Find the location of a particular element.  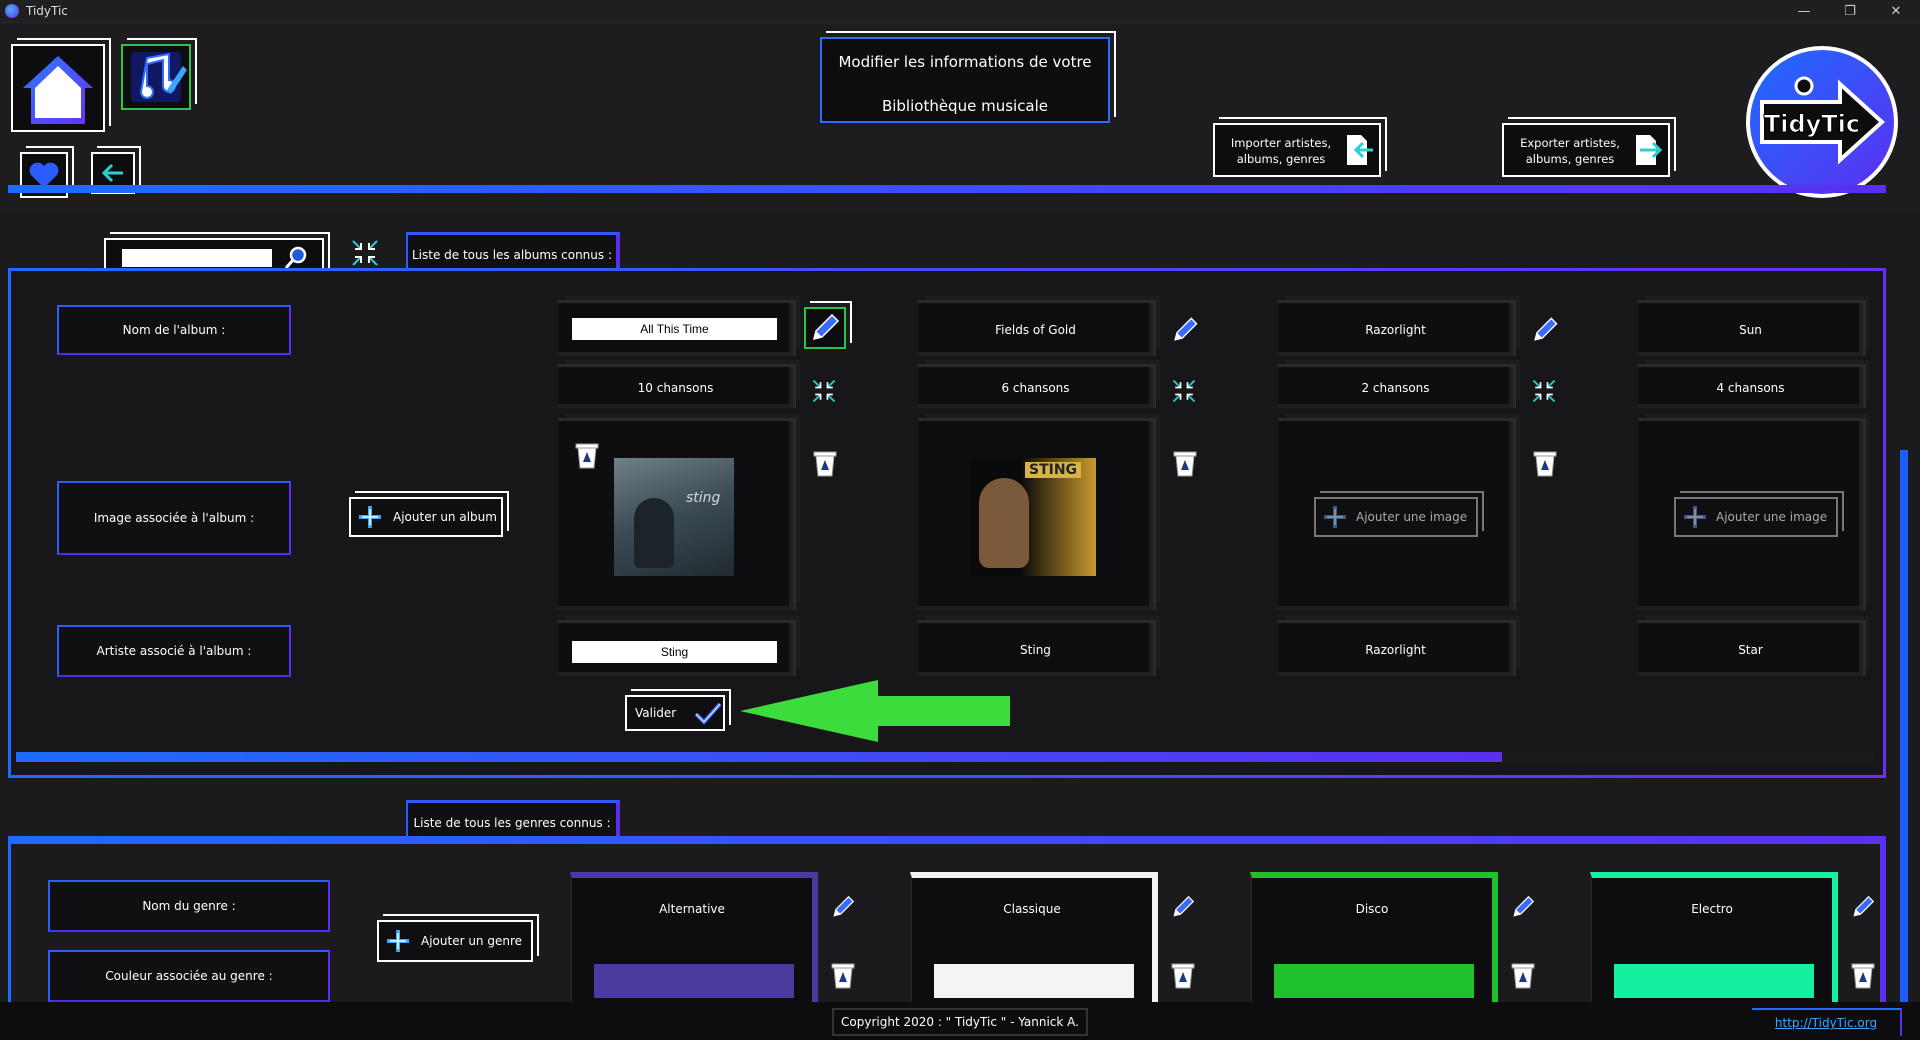

checkmark-icon is located at coordinates (708, 713).